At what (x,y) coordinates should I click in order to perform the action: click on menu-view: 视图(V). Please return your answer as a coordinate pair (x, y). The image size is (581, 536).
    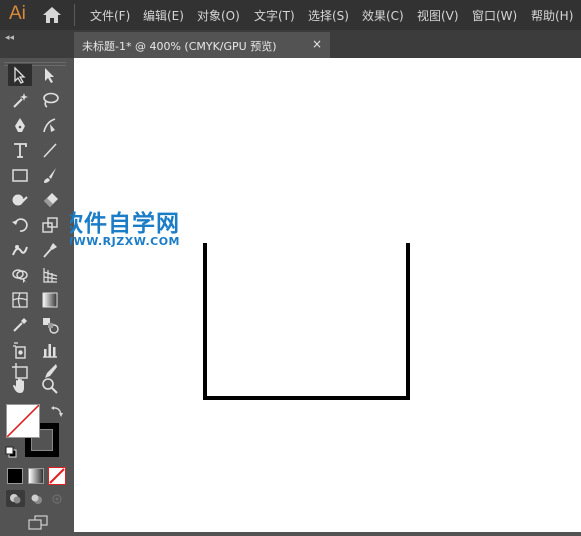
    Looking at the image, I should click on (438, 15).